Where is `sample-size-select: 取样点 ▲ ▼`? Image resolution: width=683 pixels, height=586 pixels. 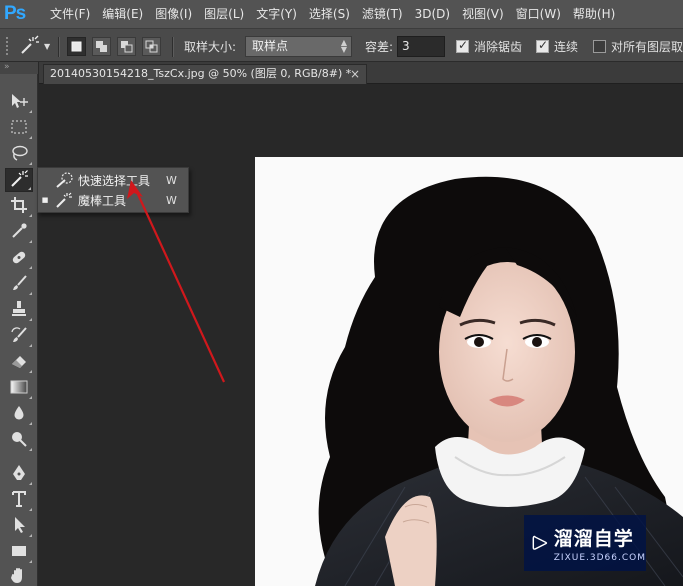 sample-size-select: 取样点 ▲ ▼ is located at coordinates (298, 46).